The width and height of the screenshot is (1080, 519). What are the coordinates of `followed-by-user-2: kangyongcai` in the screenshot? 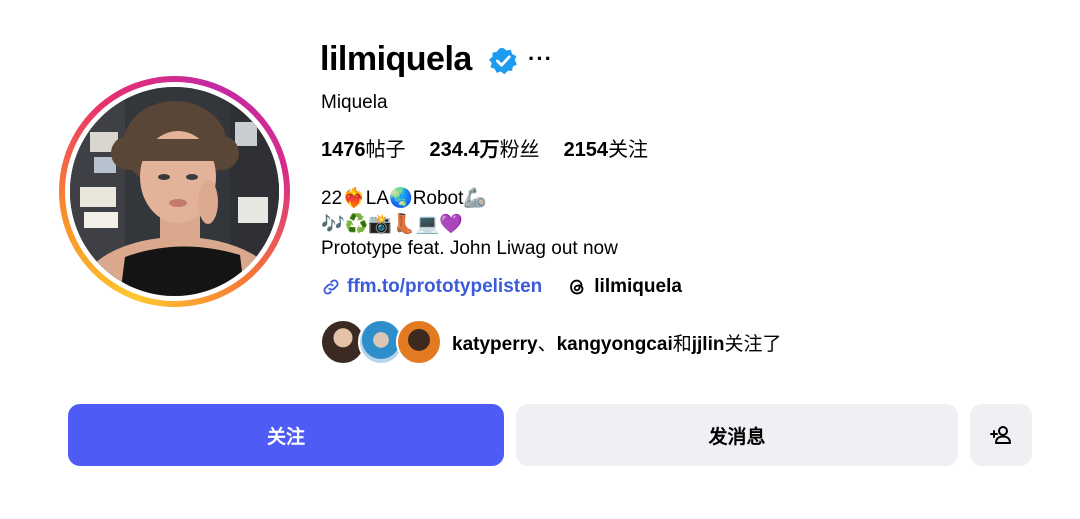 It's located at (615, 344).